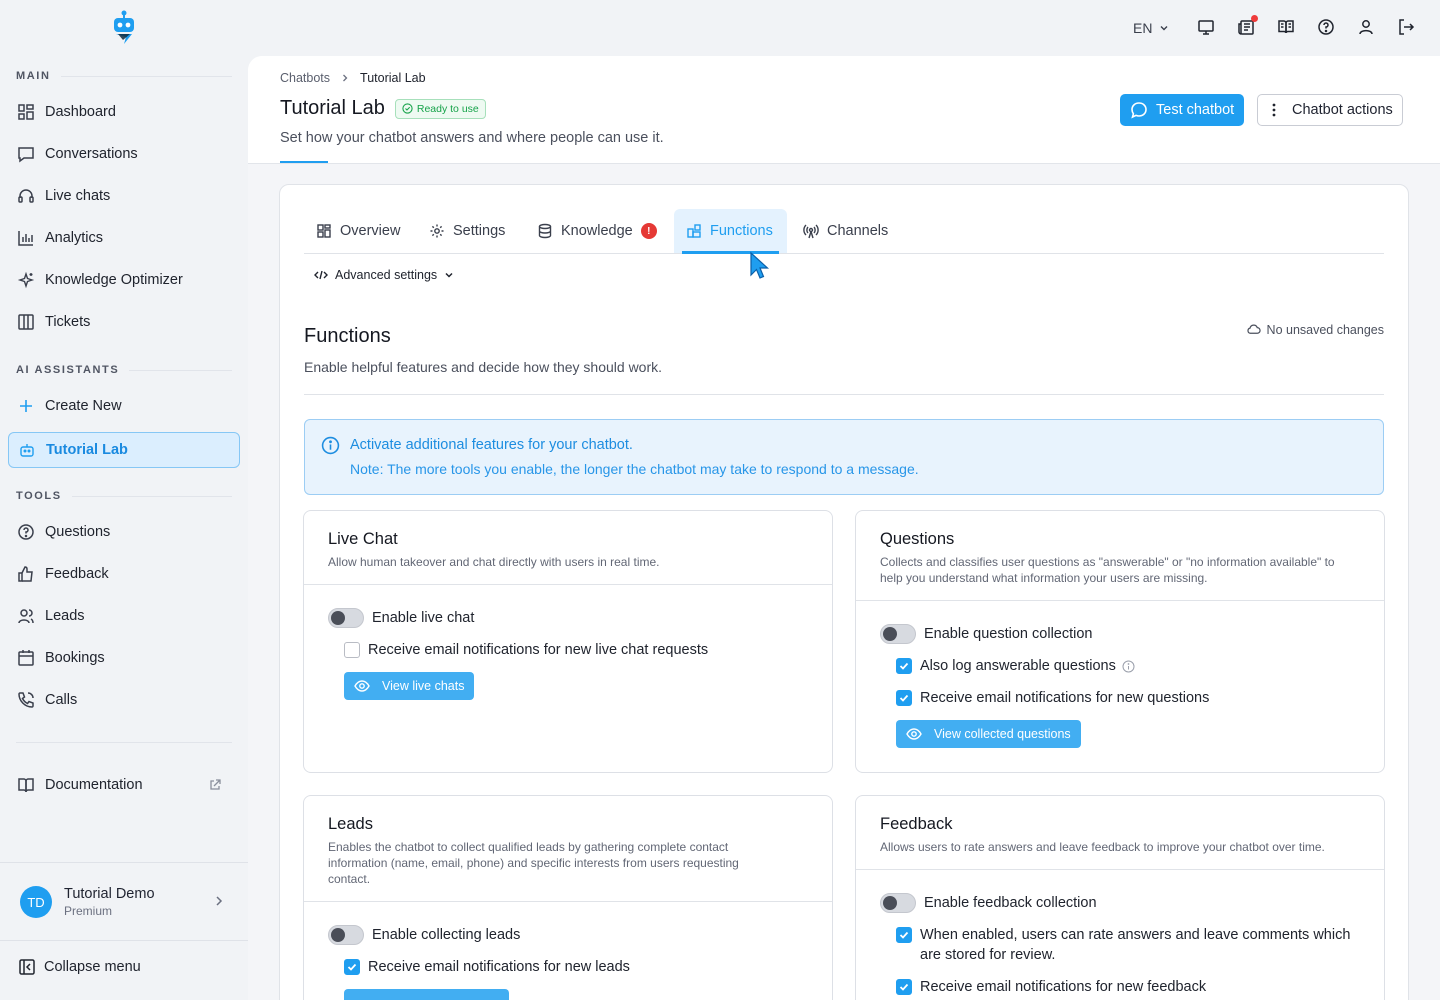  I want to click on tab-settings: Settings, so click(467, 231).